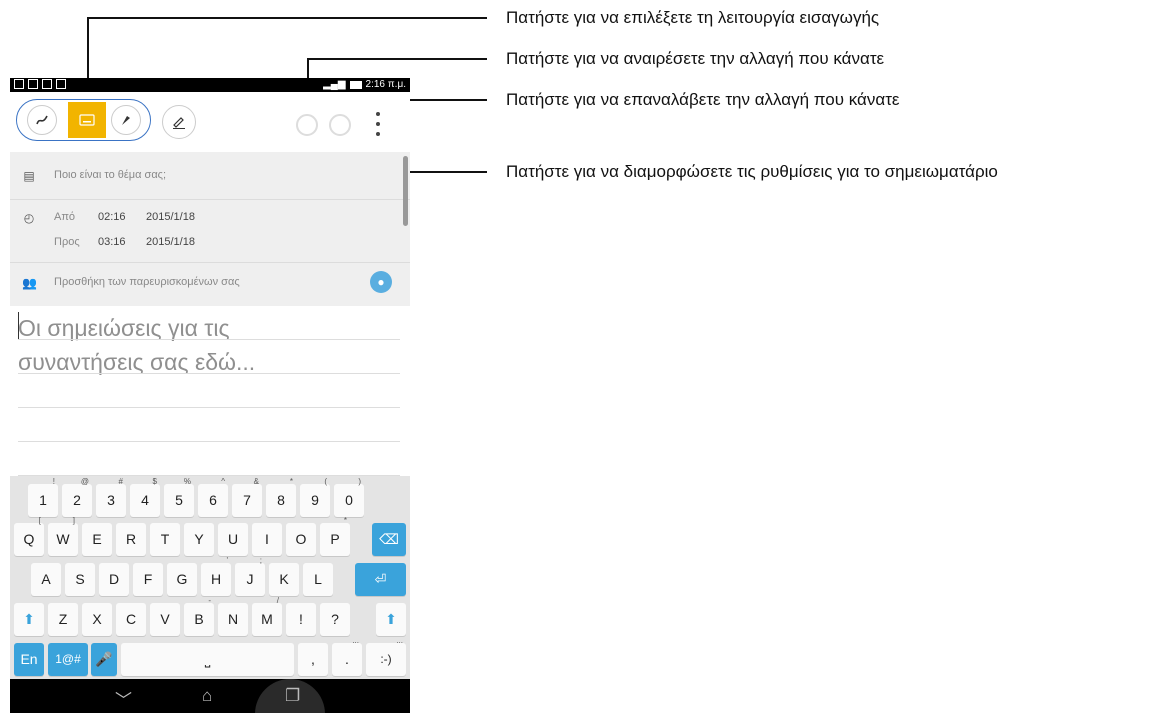 The height and width of the screenshot is (713, 1173). Describe the element at coordinates (147, 282) in the screenshot. I see `attendees-field: Προσθήκη των παρευρισκομένων σας` at that location.